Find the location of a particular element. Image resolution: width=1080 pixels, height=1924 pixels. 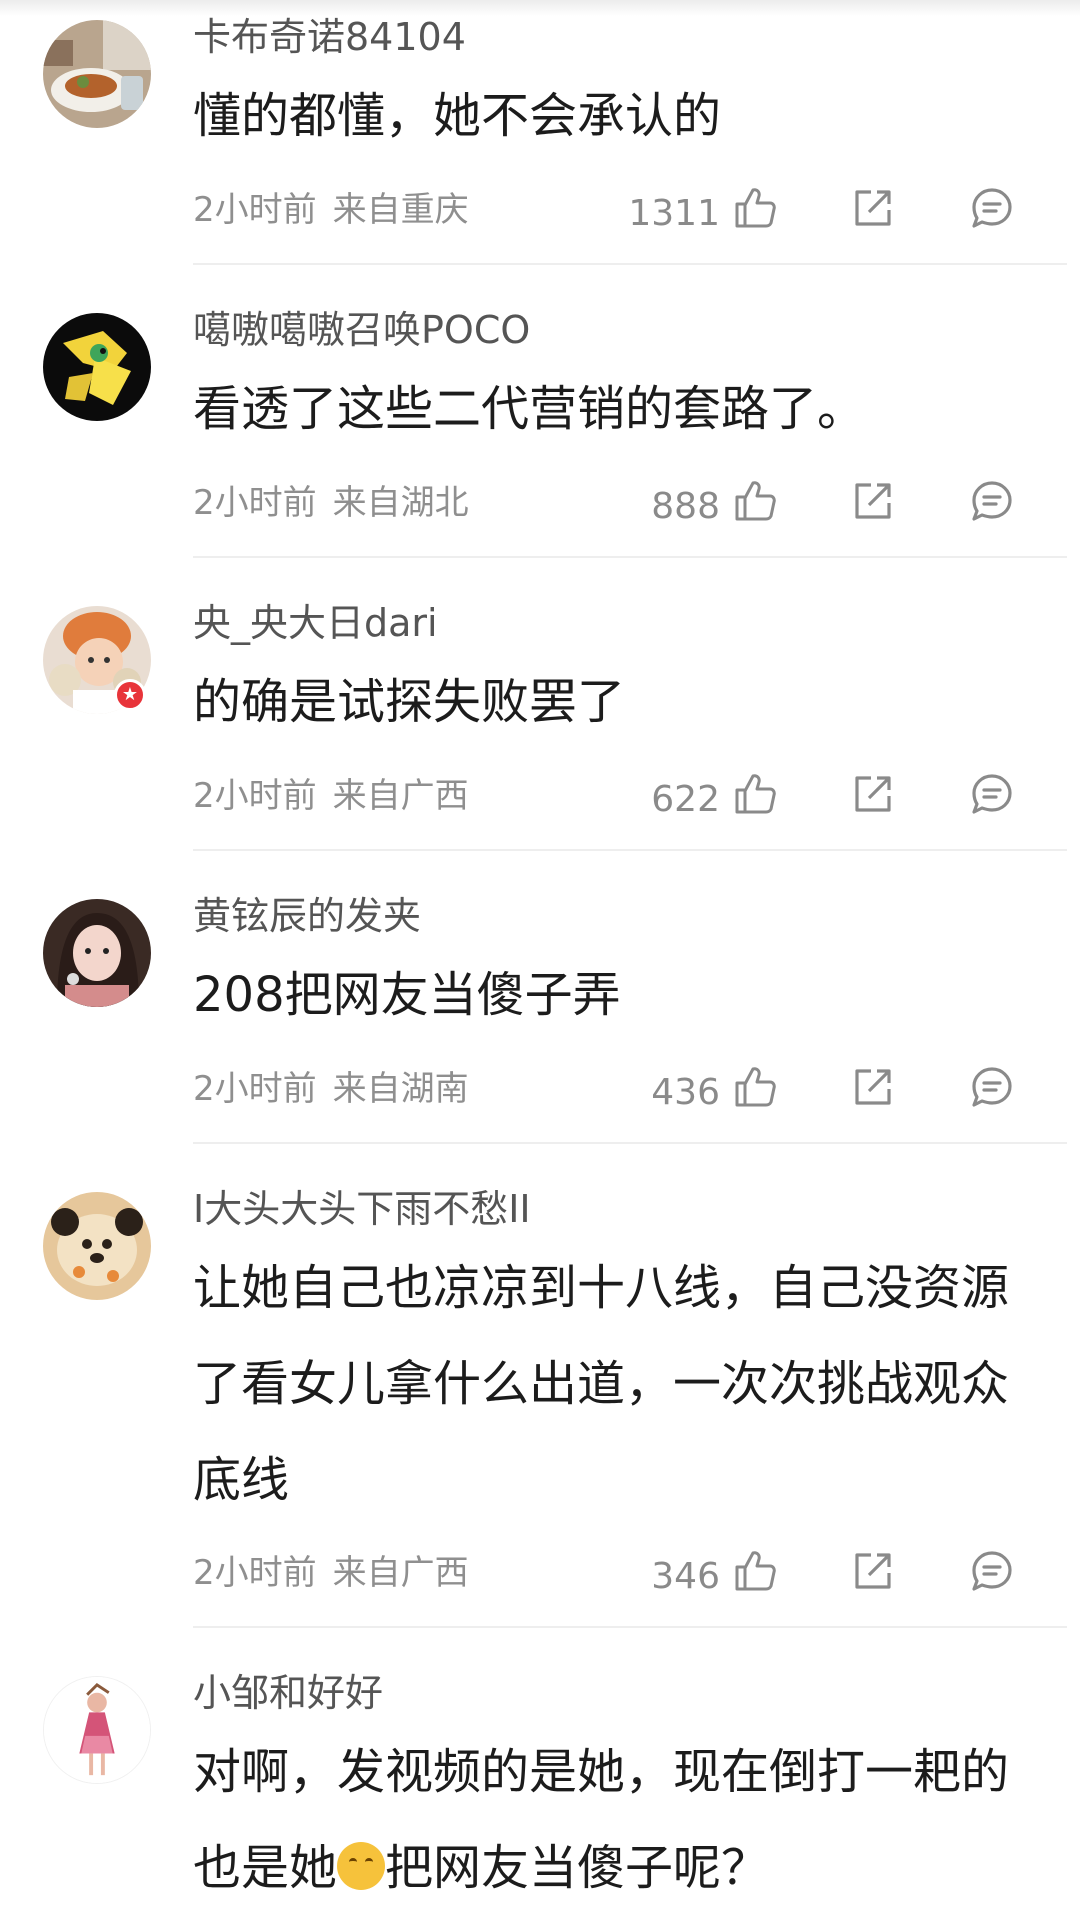

vip-badge: ★ is located at coordinates (130, 695).